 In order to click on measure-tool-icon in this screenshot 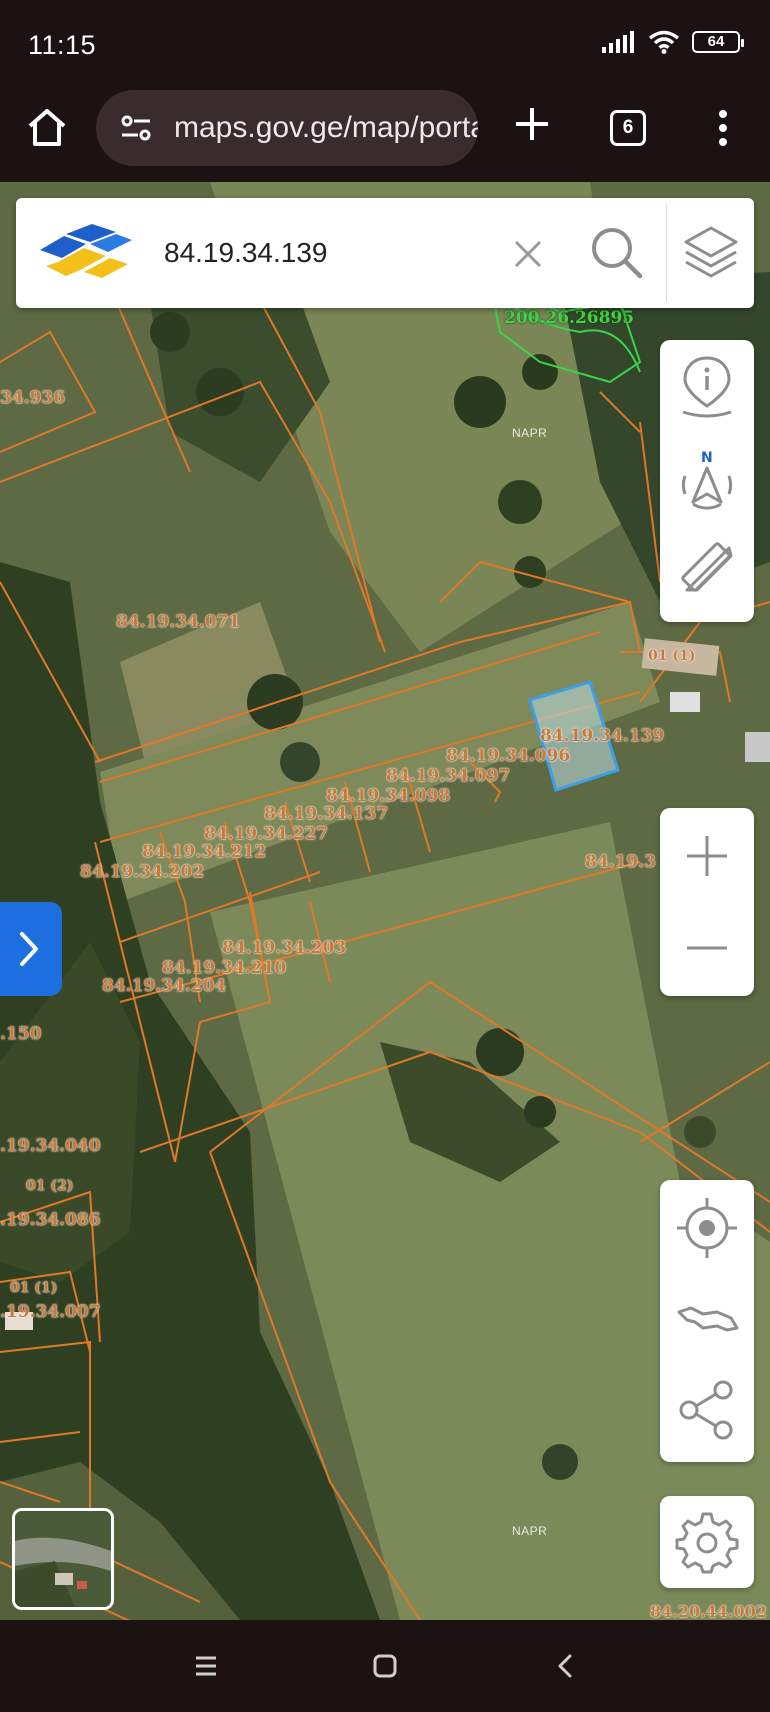, I will do `click(707, 570)`.